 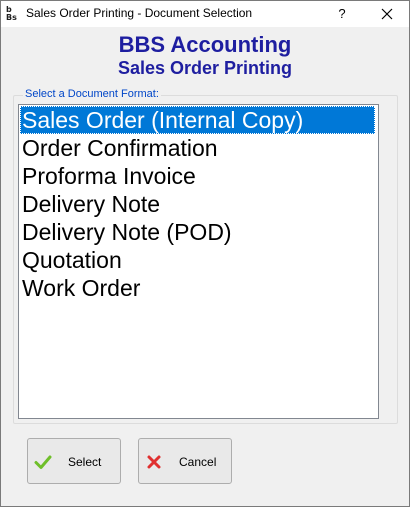 What do you see at coordinates (198, 462) in the screenshot?
I see `cancel-button-label: Cancel` at bounding box center [198, 462].